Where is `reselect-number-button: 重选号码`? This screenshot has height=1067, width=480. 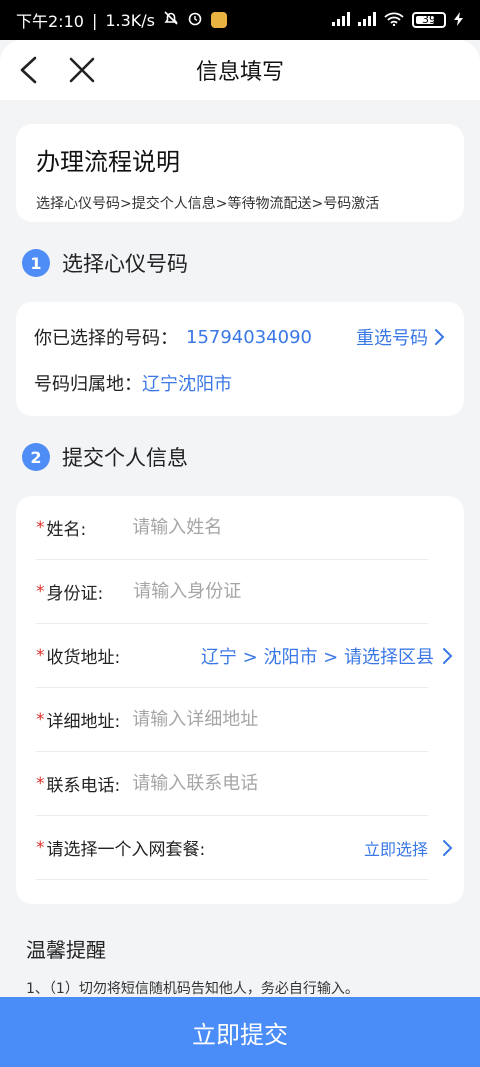 reselect-number-button: 重选号码 is located at coordinates (401, 337).